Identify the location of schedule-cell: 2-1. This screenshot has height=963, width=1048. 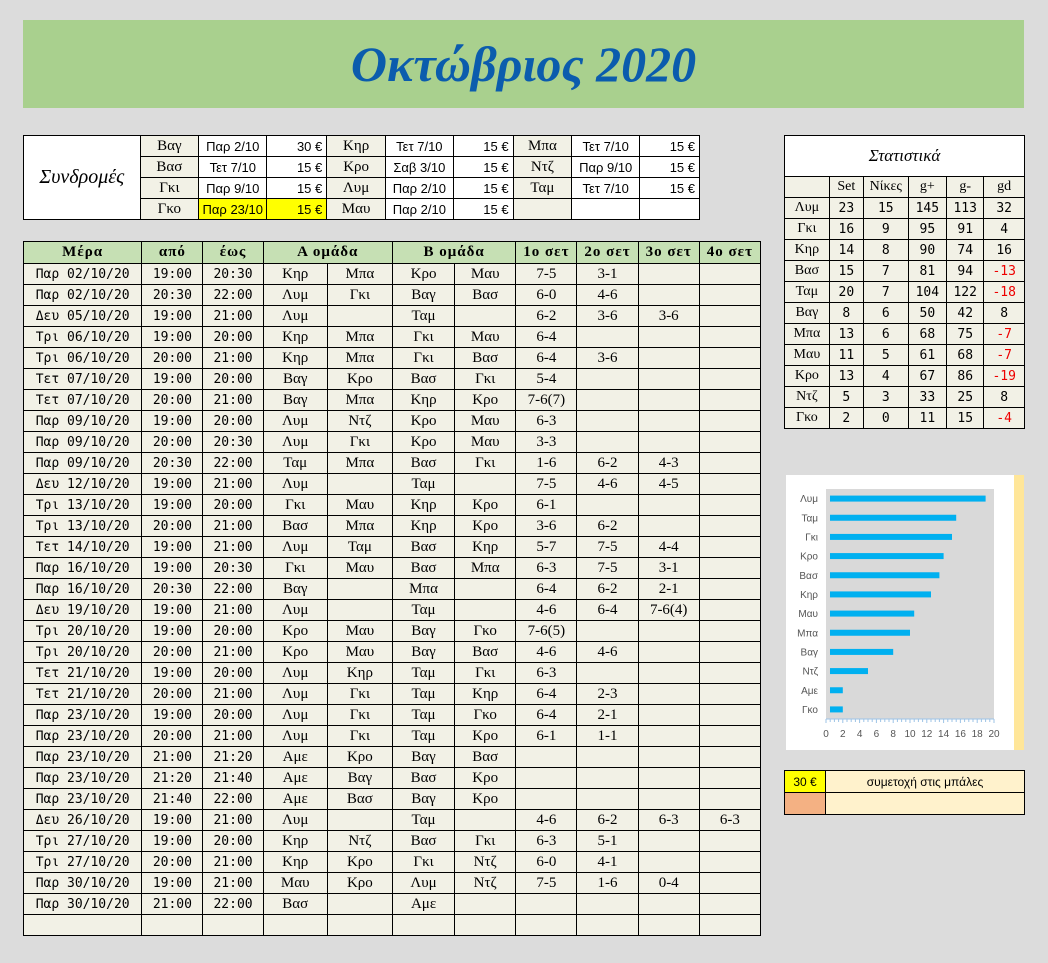
(668, 589).